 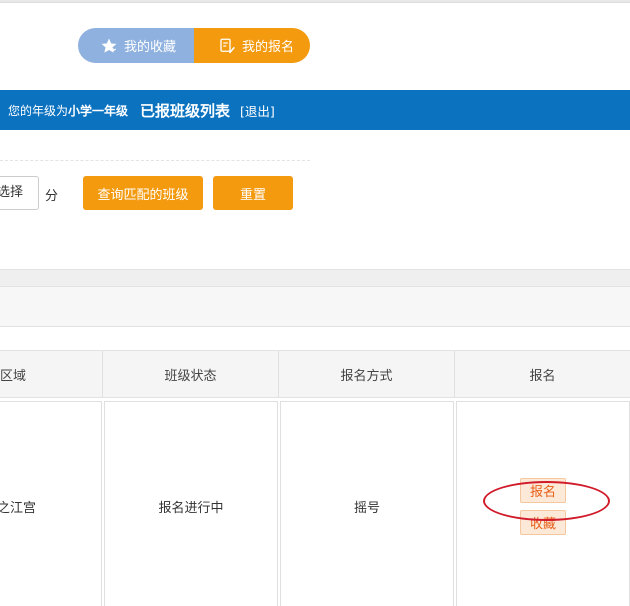 What do you see at coordinates (367, 374) in the screenshot?
I see `column-header-method: 报名方式` at bounding box center [367, 374].